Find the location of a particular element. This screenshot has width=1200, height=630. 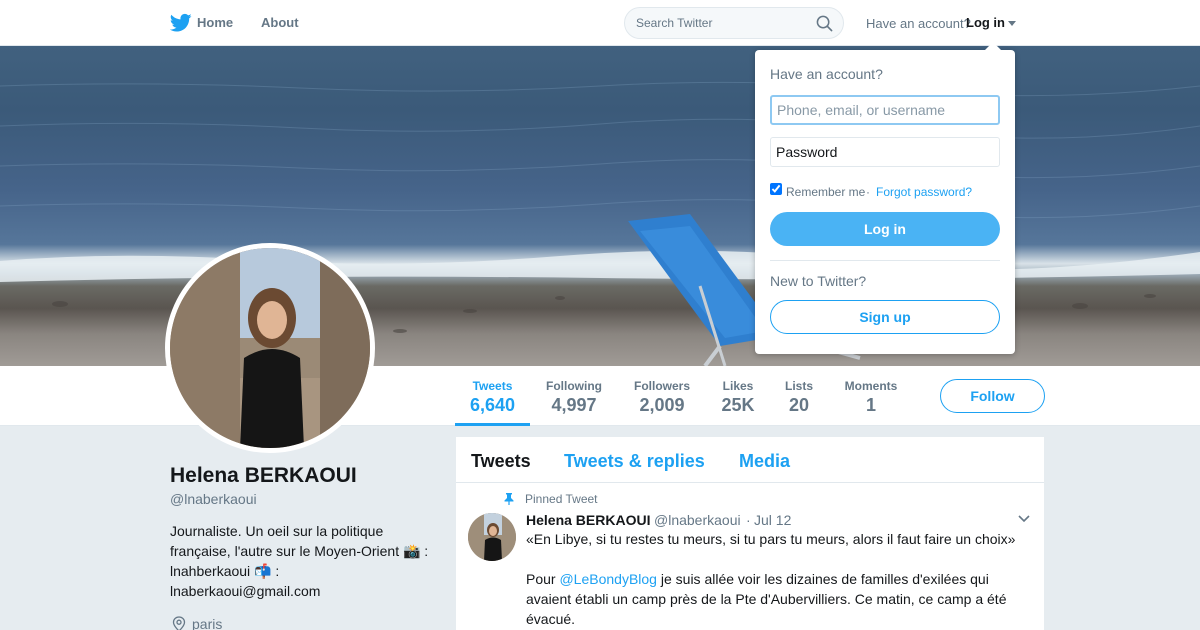

stat-moments-label: Moments is located at coordinates (871, 386).